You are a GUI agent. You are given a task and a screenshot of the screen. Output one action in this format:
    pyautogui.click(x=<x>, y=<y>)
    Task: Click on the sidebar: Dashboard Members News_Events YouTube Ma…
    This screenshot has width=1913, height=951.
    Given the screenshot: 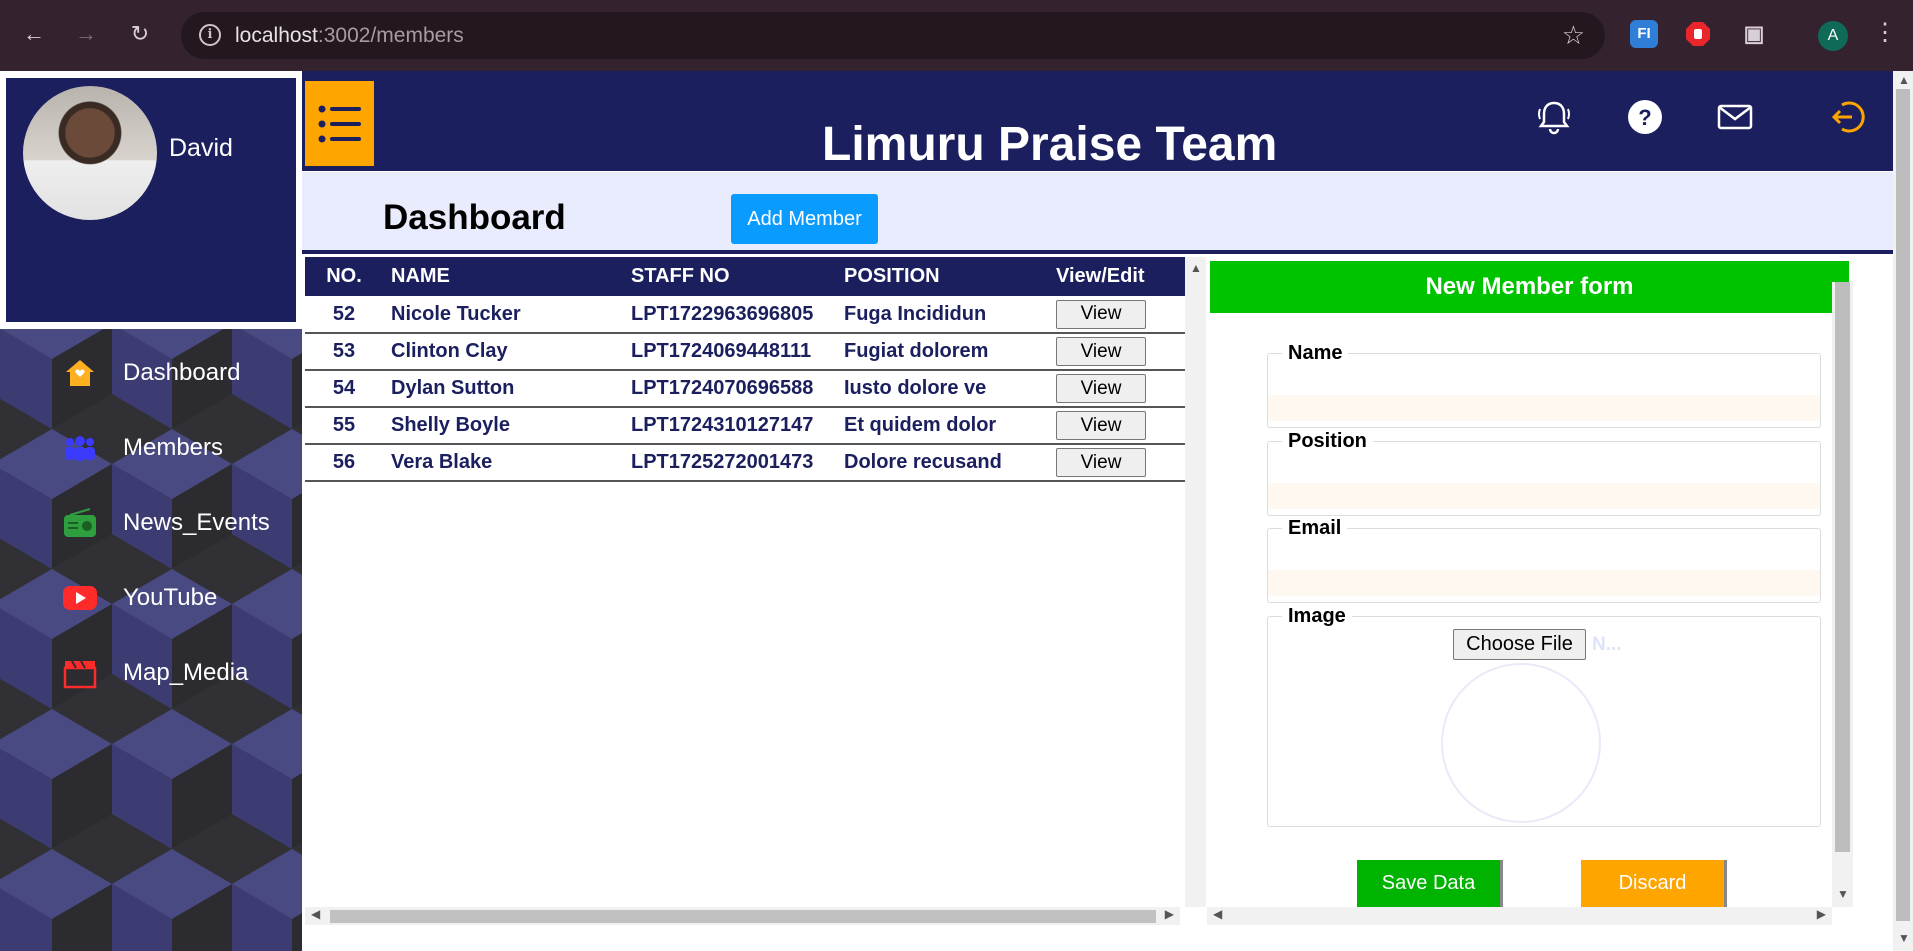 What is the action you would take?
    pyautogui.click(x=151, y=640)
    